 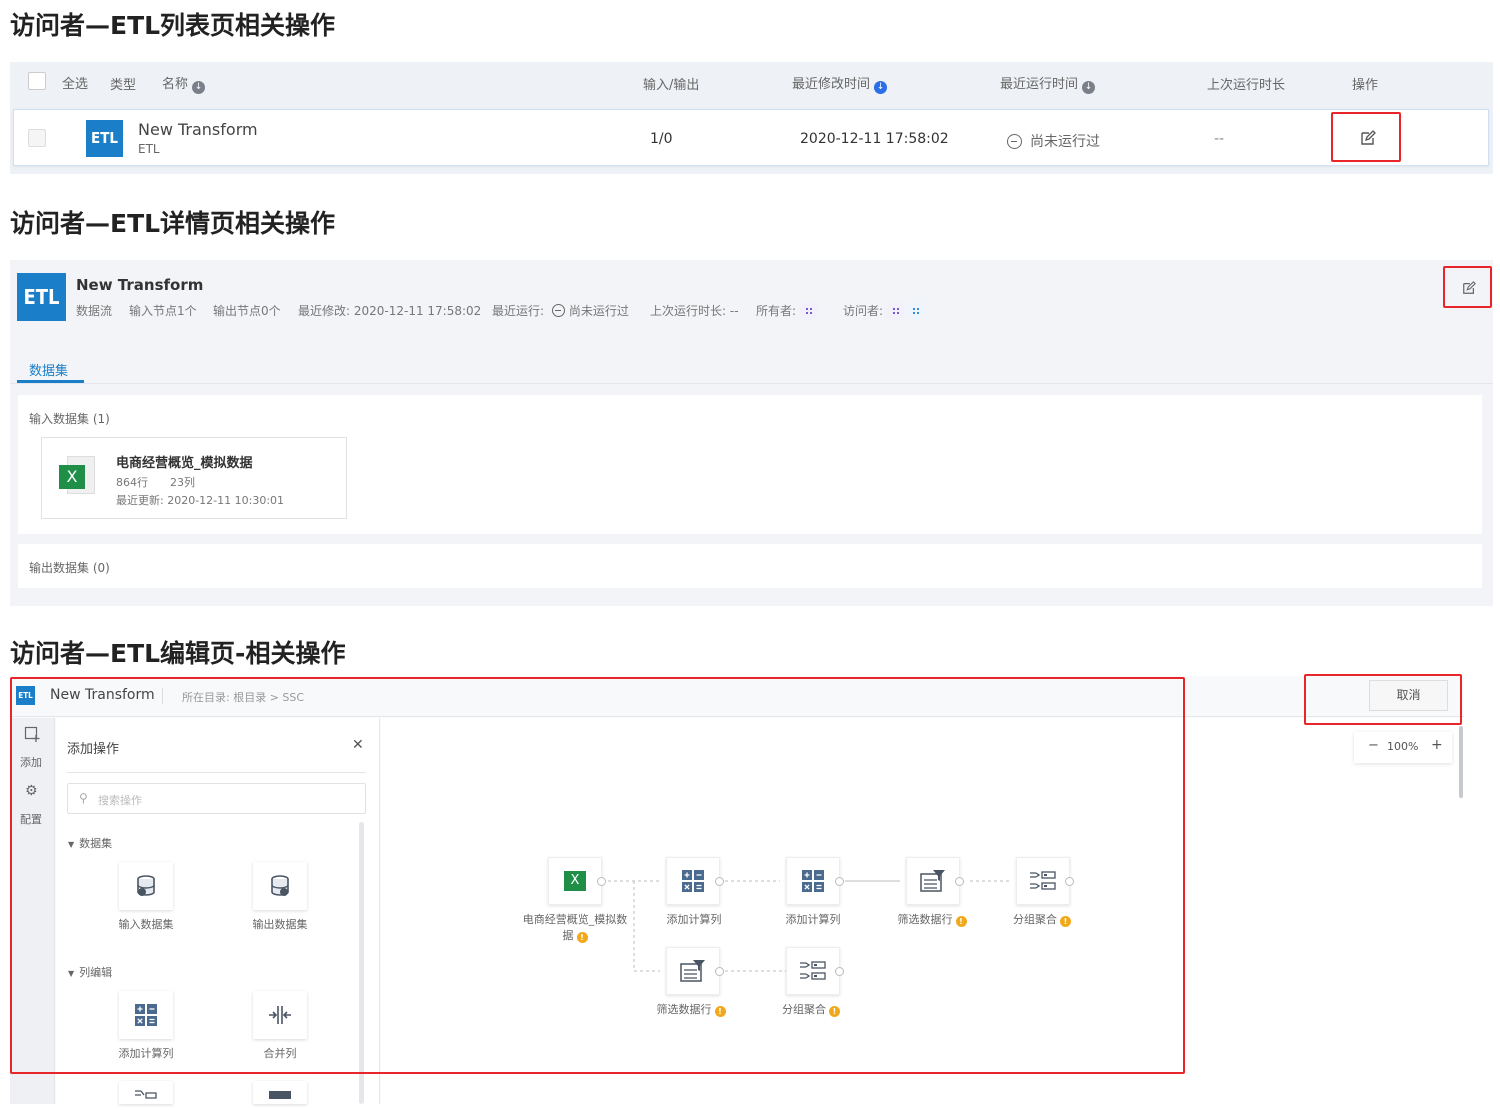 I want to click on meta-owner: 所有者:, so click(x=787, y=311).